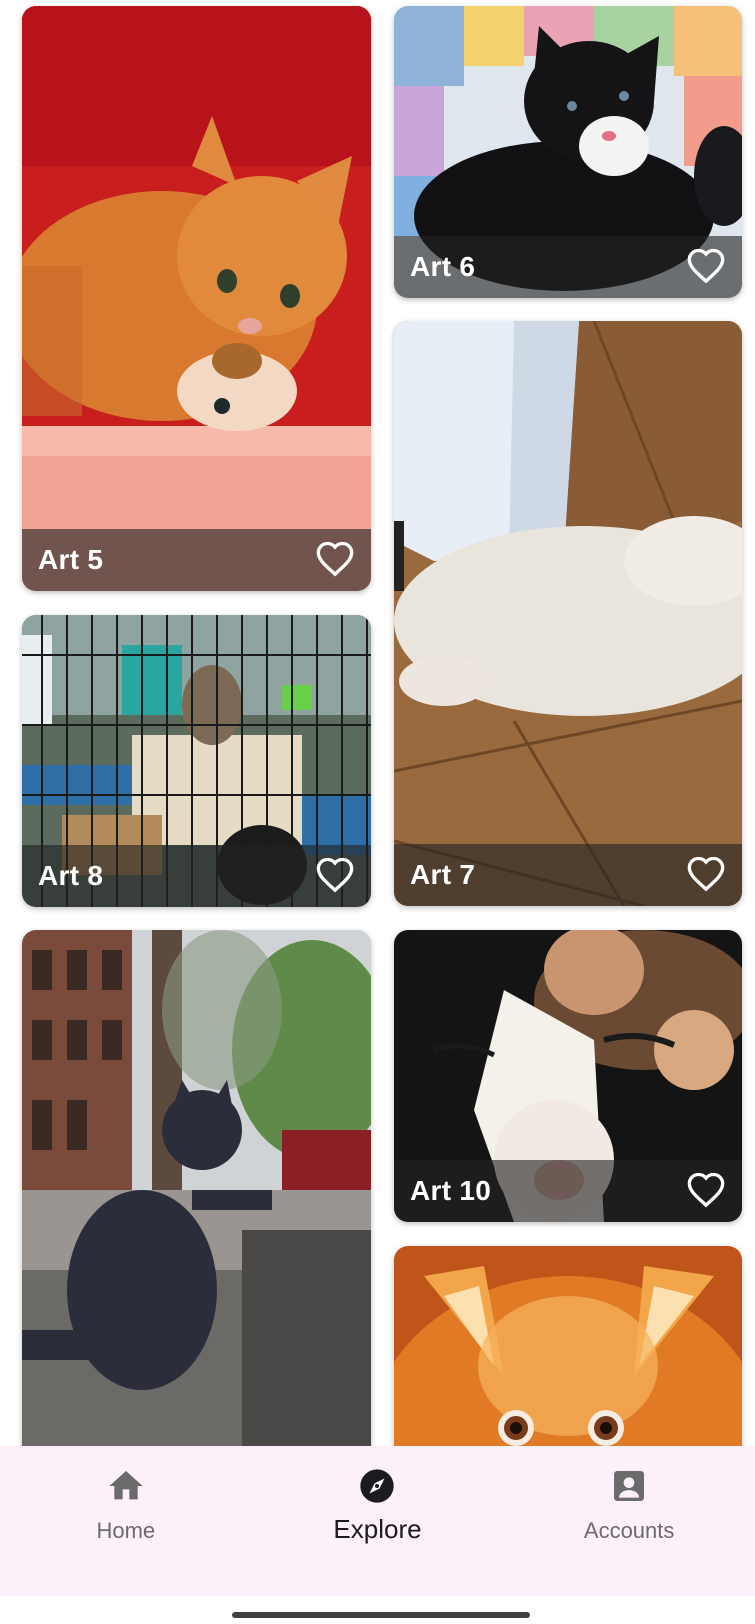 This screenshot has width=755, height=1624. I want to click on nav-label-home: Home, so click(126, 1530).